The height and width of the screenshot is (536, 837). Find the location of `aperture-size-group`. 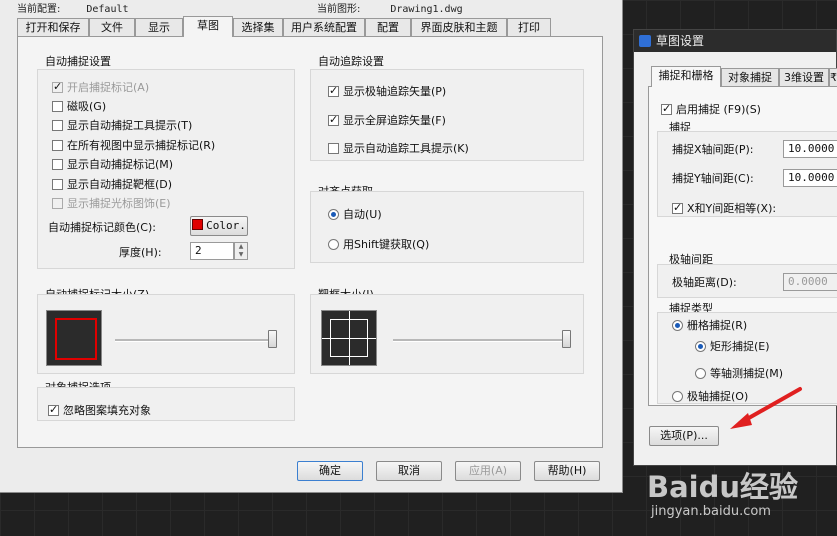

aperture-size-group is located at coordinates (447, 334).